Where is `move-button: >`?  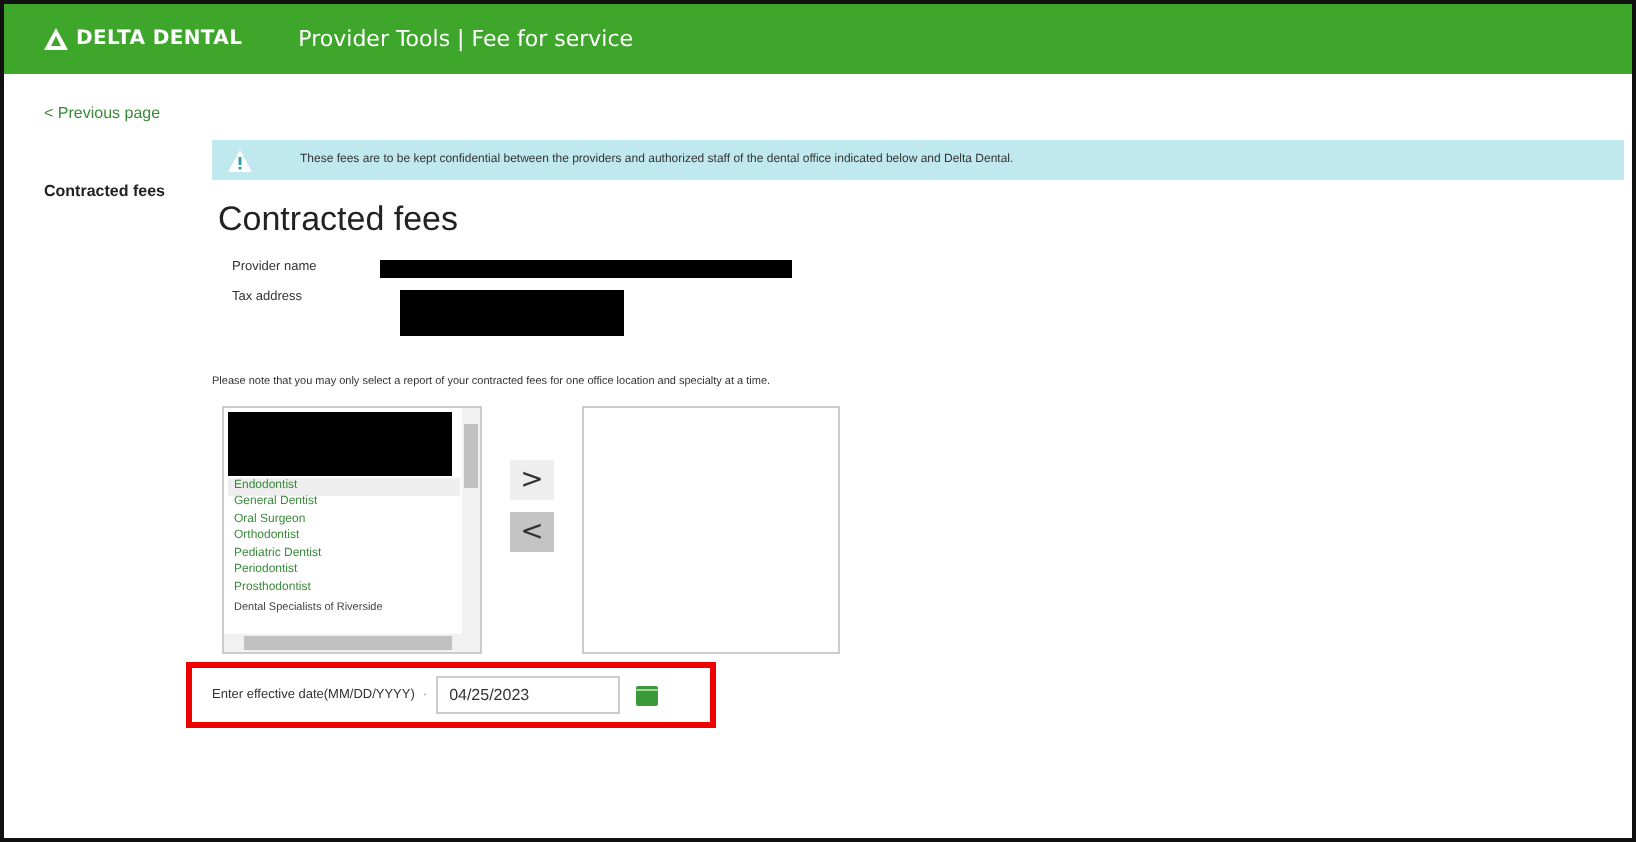
move-button: > is located at coordinates (532, 480).